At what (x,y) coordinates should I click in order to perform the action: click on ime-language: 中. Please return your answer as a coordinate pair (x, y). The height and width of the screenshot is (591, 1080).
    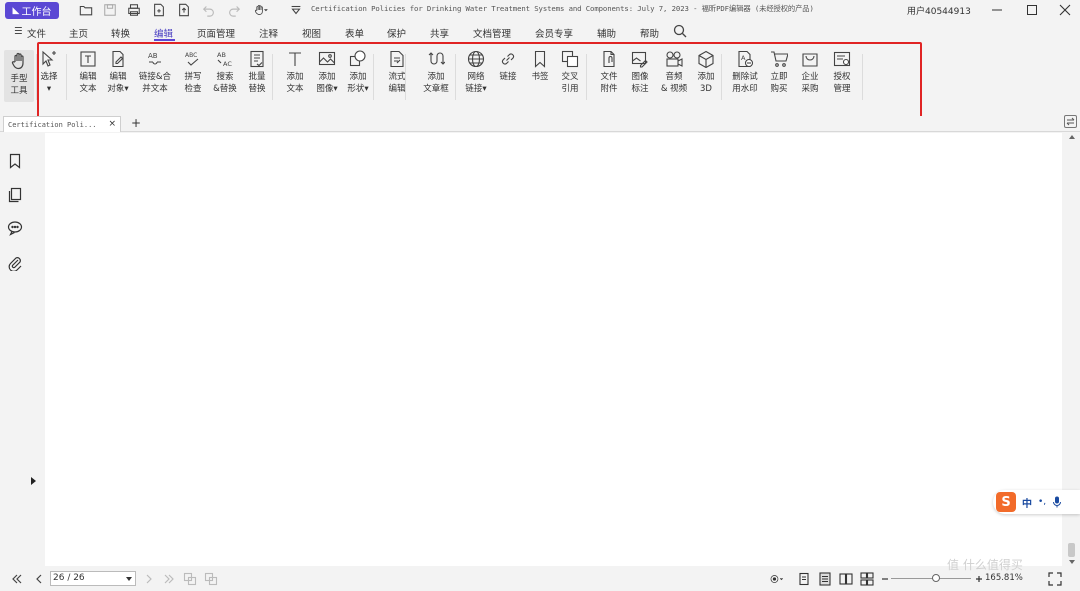
    Looking at the image, I should click on (1027, 502).